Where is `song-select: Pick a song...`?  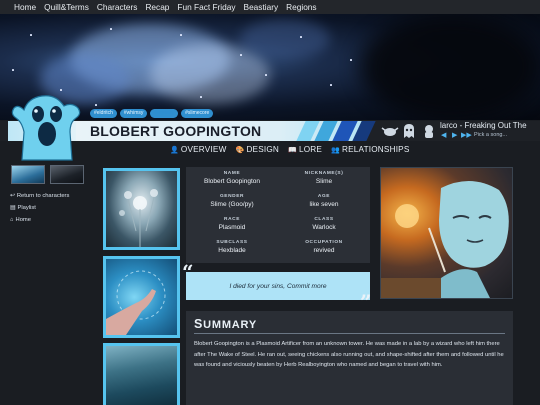 song-select: Pick a song... is located at coordinates (490, 135).